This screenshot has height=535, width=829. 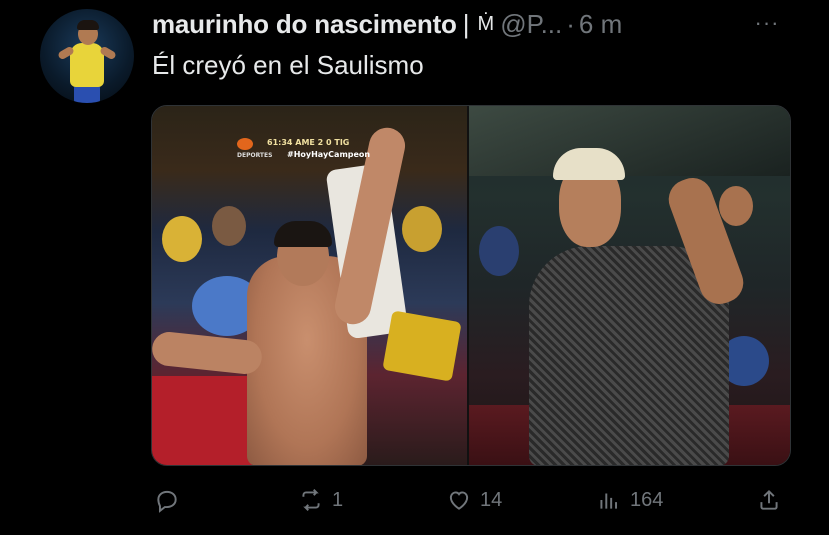 What do you see at coordinates (288, 65) in the screenshot?
I see `tweet-text: Él creyó en el Saulismo` at bounding box center [288, 65].